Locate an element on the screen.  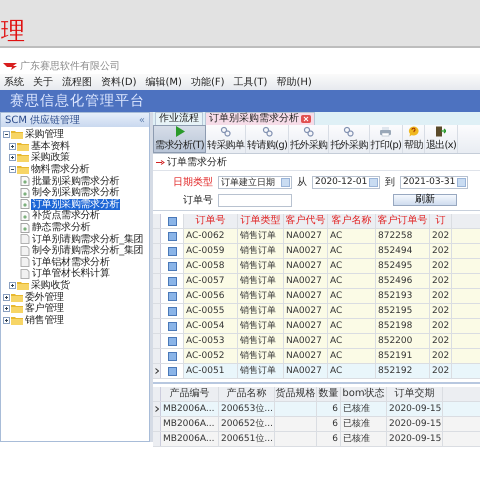
tree-item: 订单铝材需求分析 is located at coordinates (71, 262).